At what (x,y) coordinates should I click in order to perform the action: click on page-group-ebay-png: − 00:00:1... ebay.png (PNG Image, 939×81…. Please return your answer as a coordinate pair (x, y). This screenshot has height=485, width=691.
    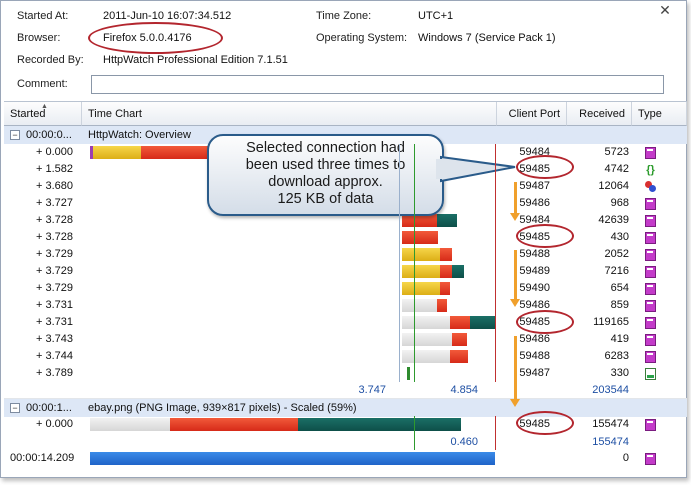
    Looking at the image, I should click on (345, 408).